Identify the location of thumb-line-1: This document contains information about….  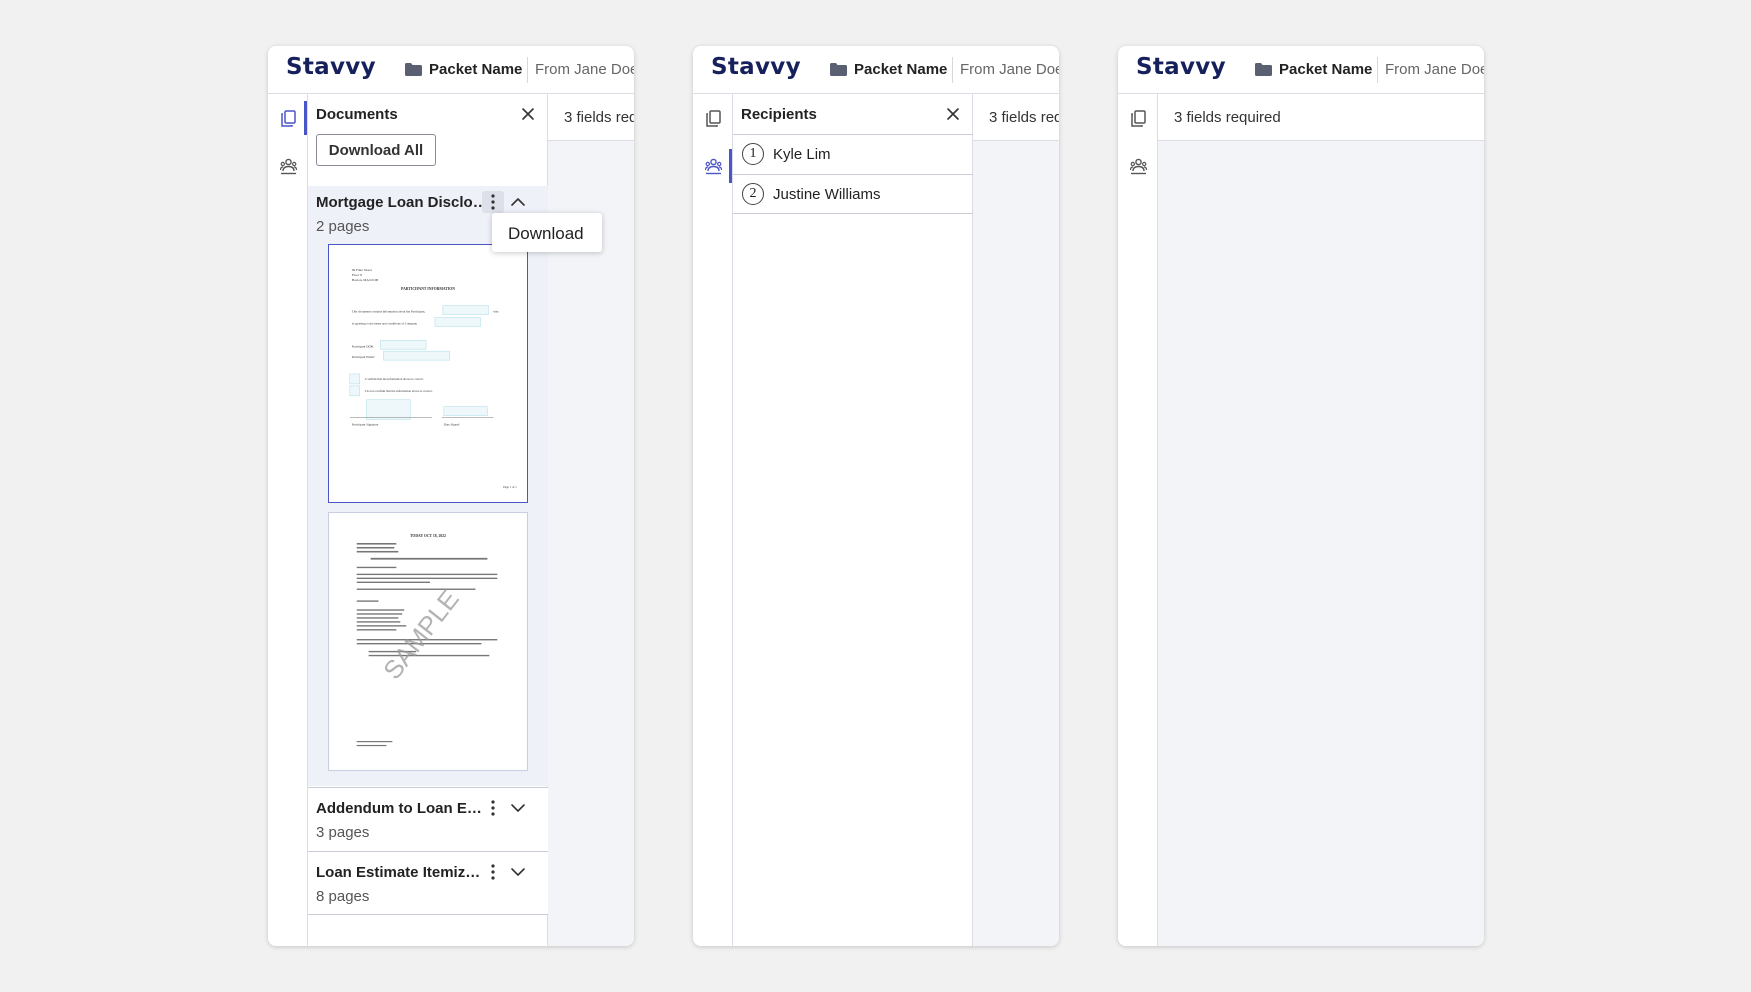
(389, 312).